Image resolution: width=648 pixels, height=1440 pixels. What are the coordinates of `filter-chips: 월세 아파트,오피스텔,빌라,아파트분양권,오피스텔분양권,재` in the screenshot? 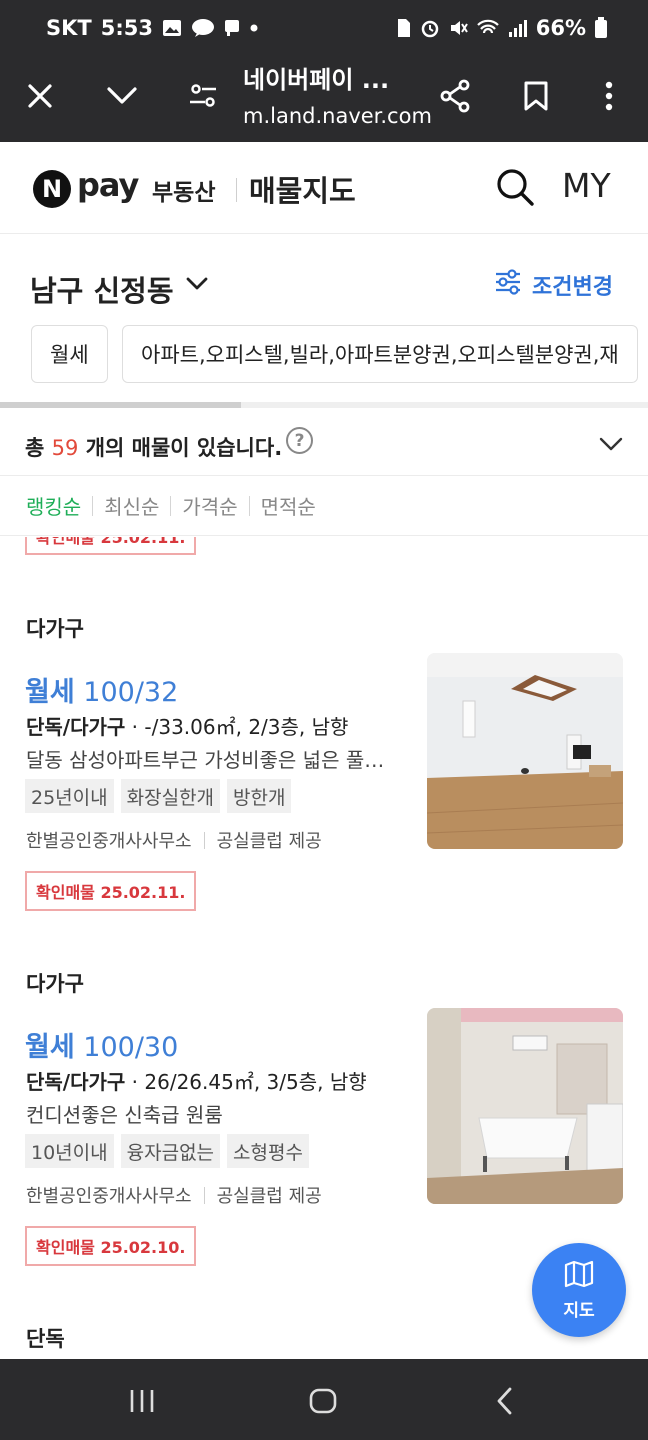 It's located at (324, 354).